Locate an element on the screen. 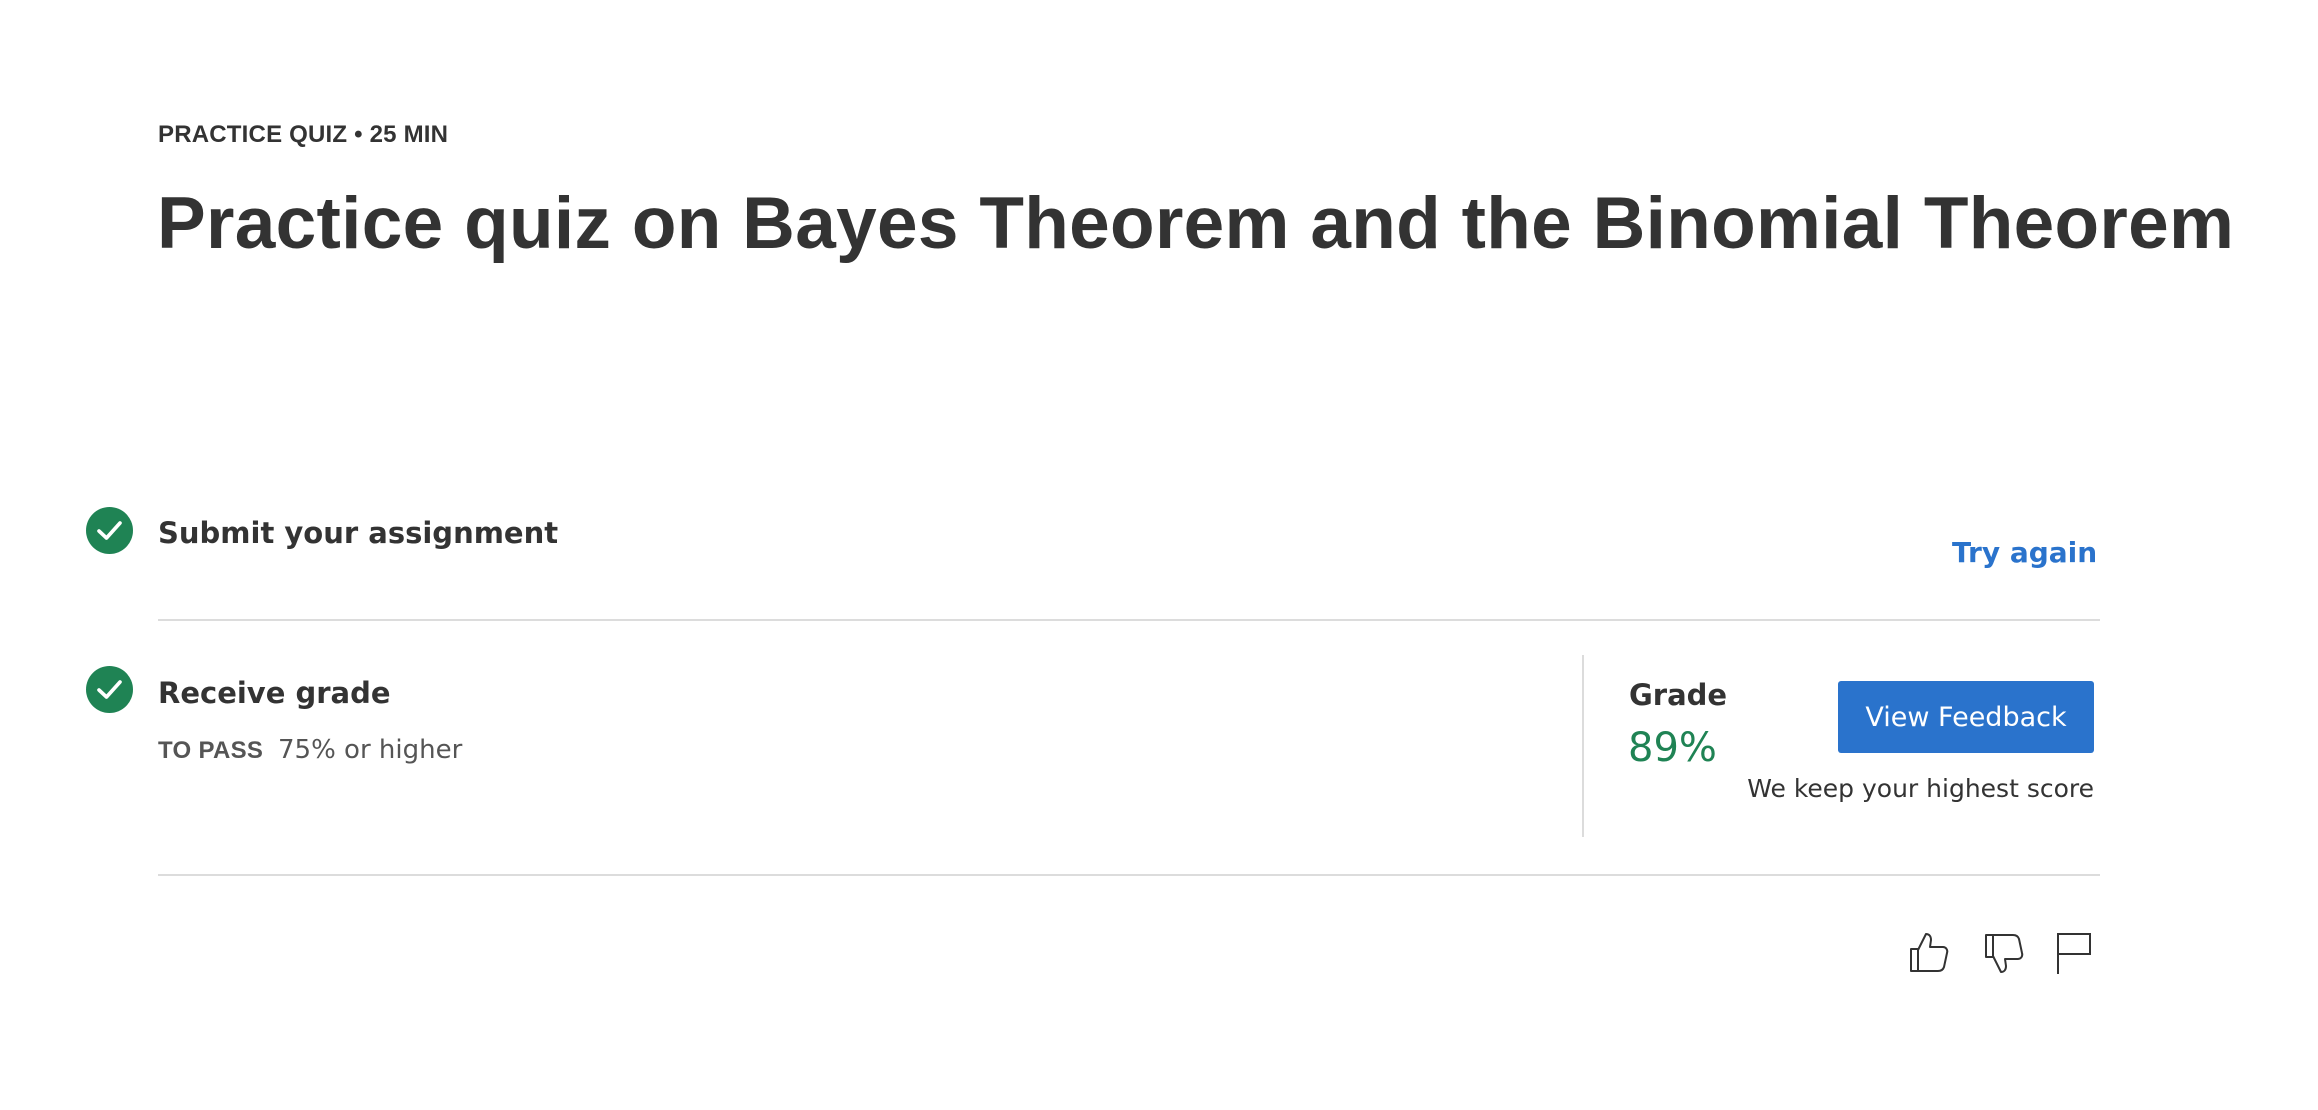  try-again-link: Try again is located at coordinates (2024, 552).